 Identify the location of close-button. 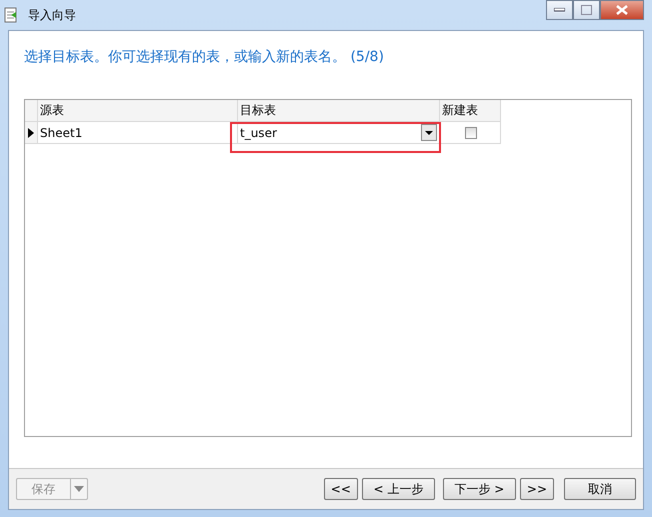
(622, 10).